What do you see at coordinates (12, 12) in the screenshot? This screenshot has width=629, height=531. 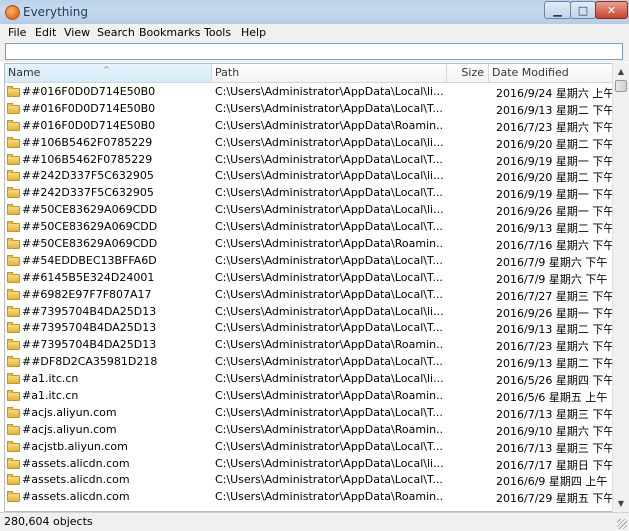 I see `app-icon` at bounding box center [12, 12].